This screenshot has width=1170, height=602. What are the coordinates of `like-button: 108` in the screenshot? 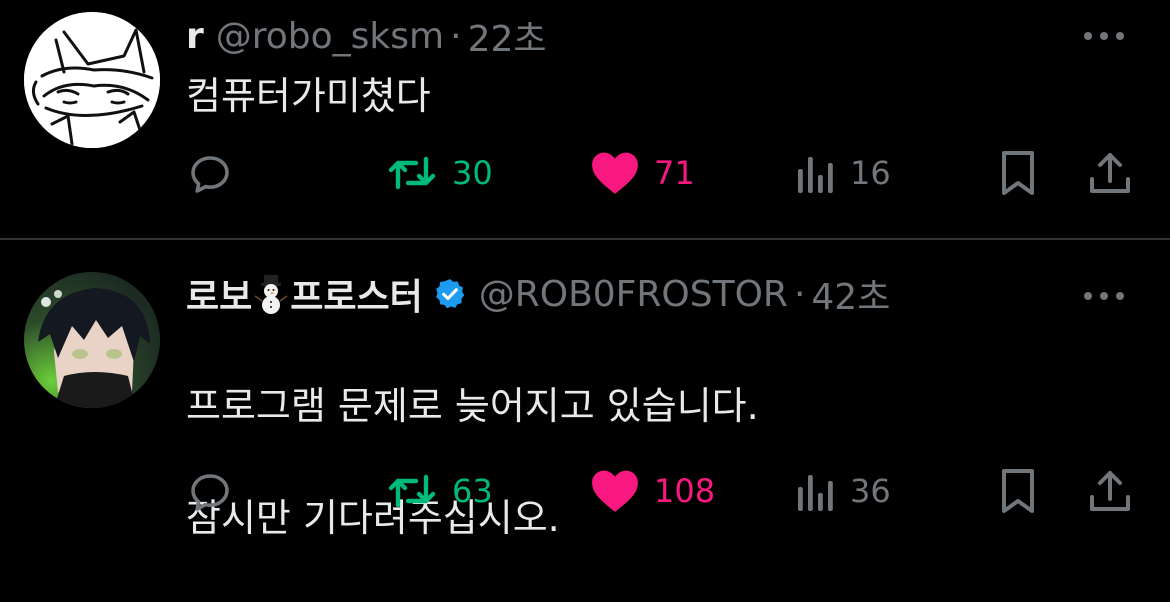 It's located at (652, 491).